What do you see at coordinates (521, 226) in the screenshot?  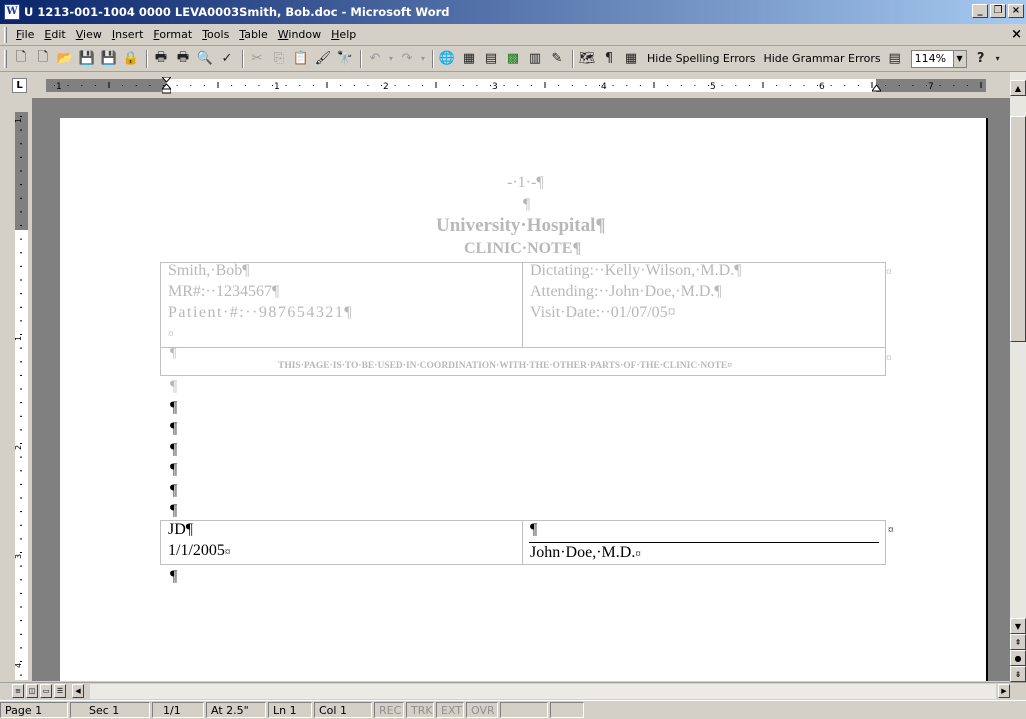 I see `hospital-name: University·Hospital¶` at bounding box center [521, 226].